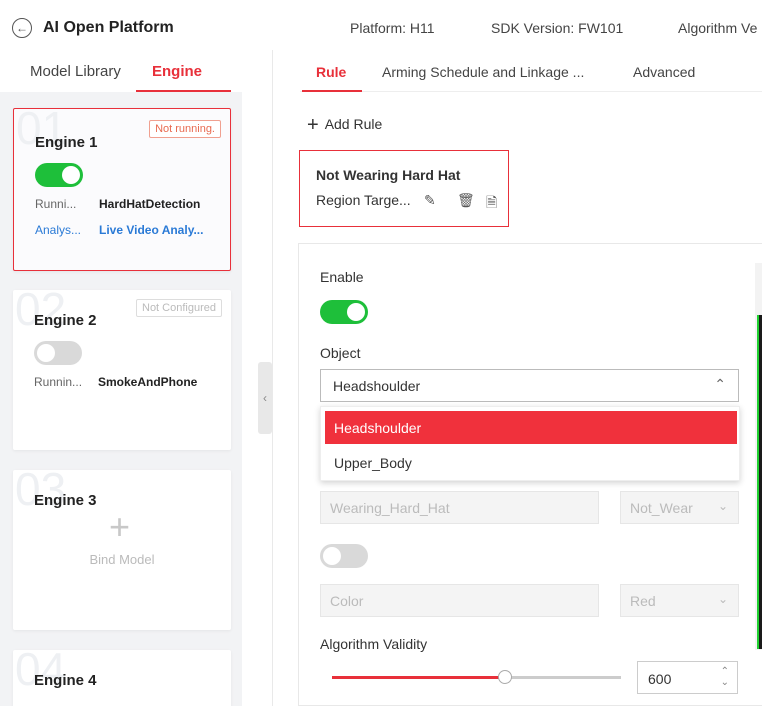 The height and width of the screenshot is (706, 762). I want to click on engine-name: Engine 4, so click(65, 680).